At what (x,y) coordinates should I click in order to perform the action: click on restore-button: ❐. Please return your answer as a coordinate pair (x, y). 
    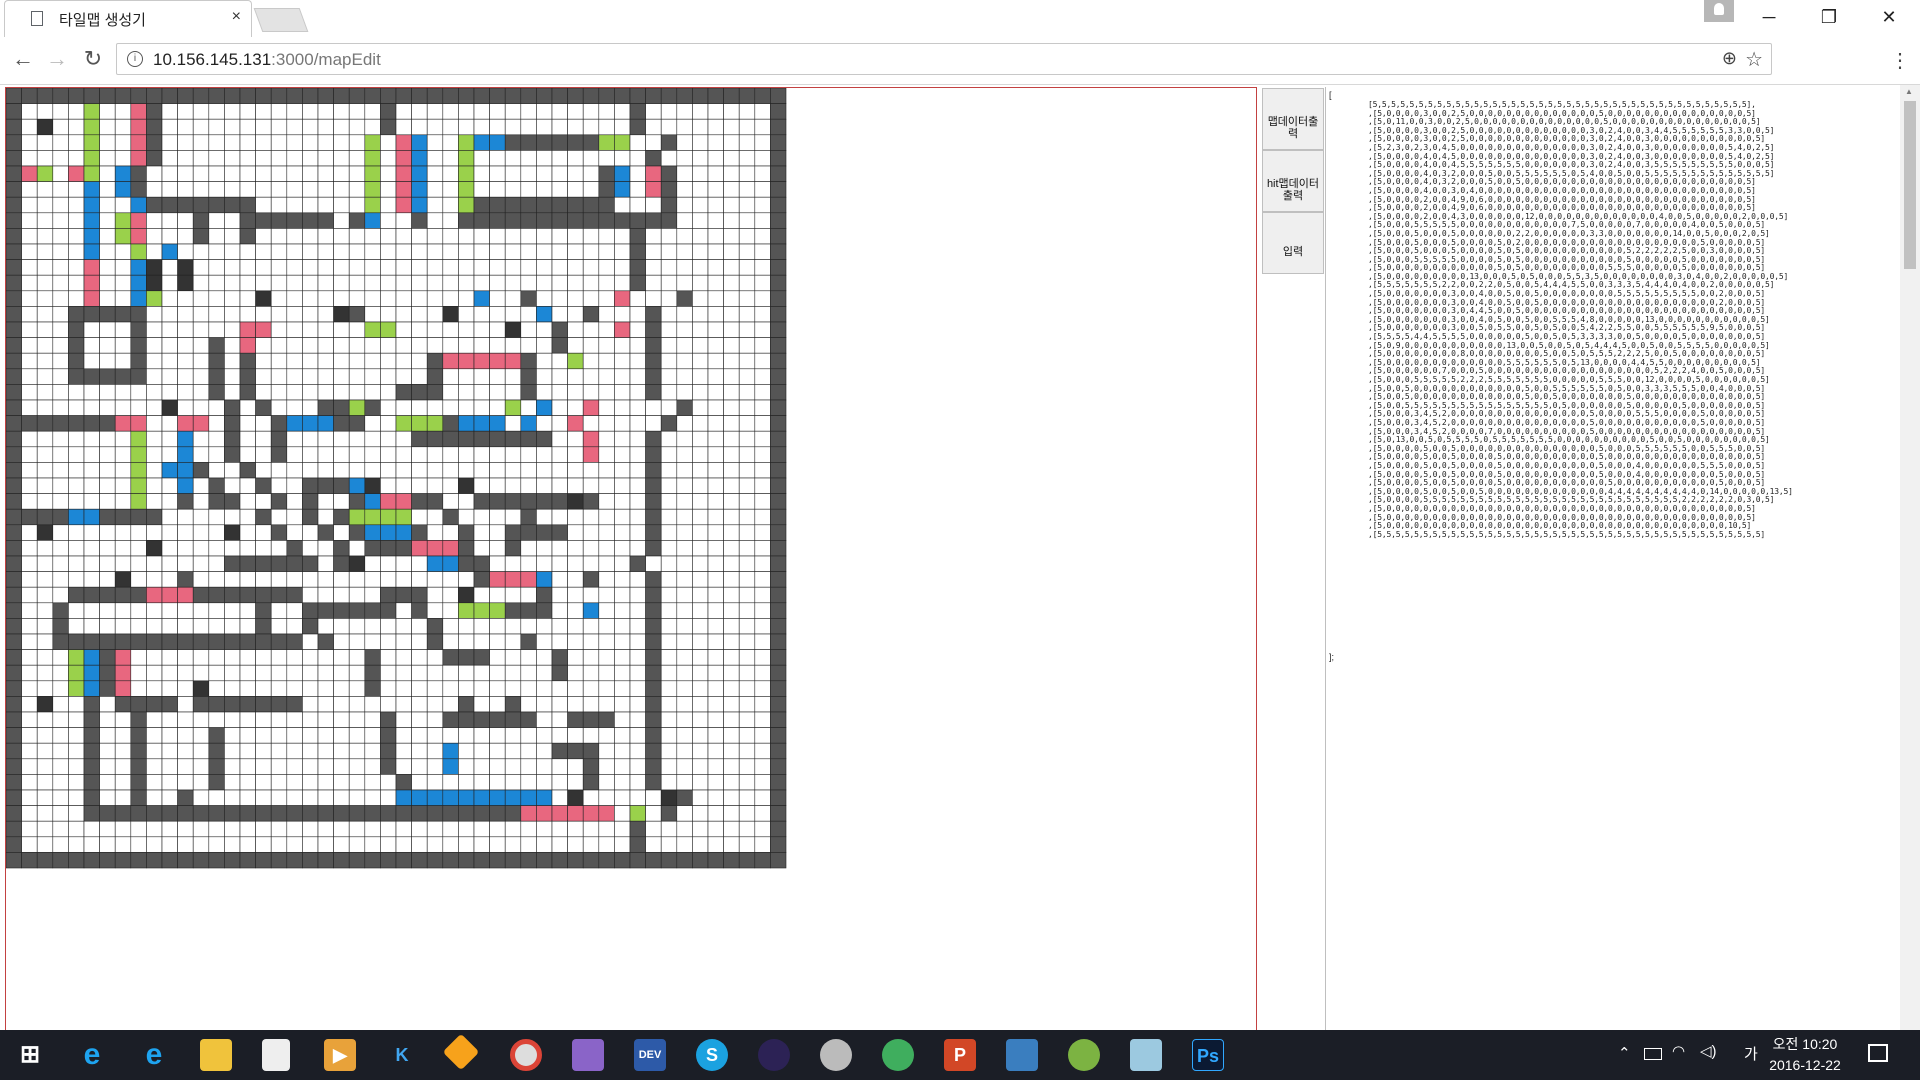
    Looking at the image, I should click on (1829, 17).